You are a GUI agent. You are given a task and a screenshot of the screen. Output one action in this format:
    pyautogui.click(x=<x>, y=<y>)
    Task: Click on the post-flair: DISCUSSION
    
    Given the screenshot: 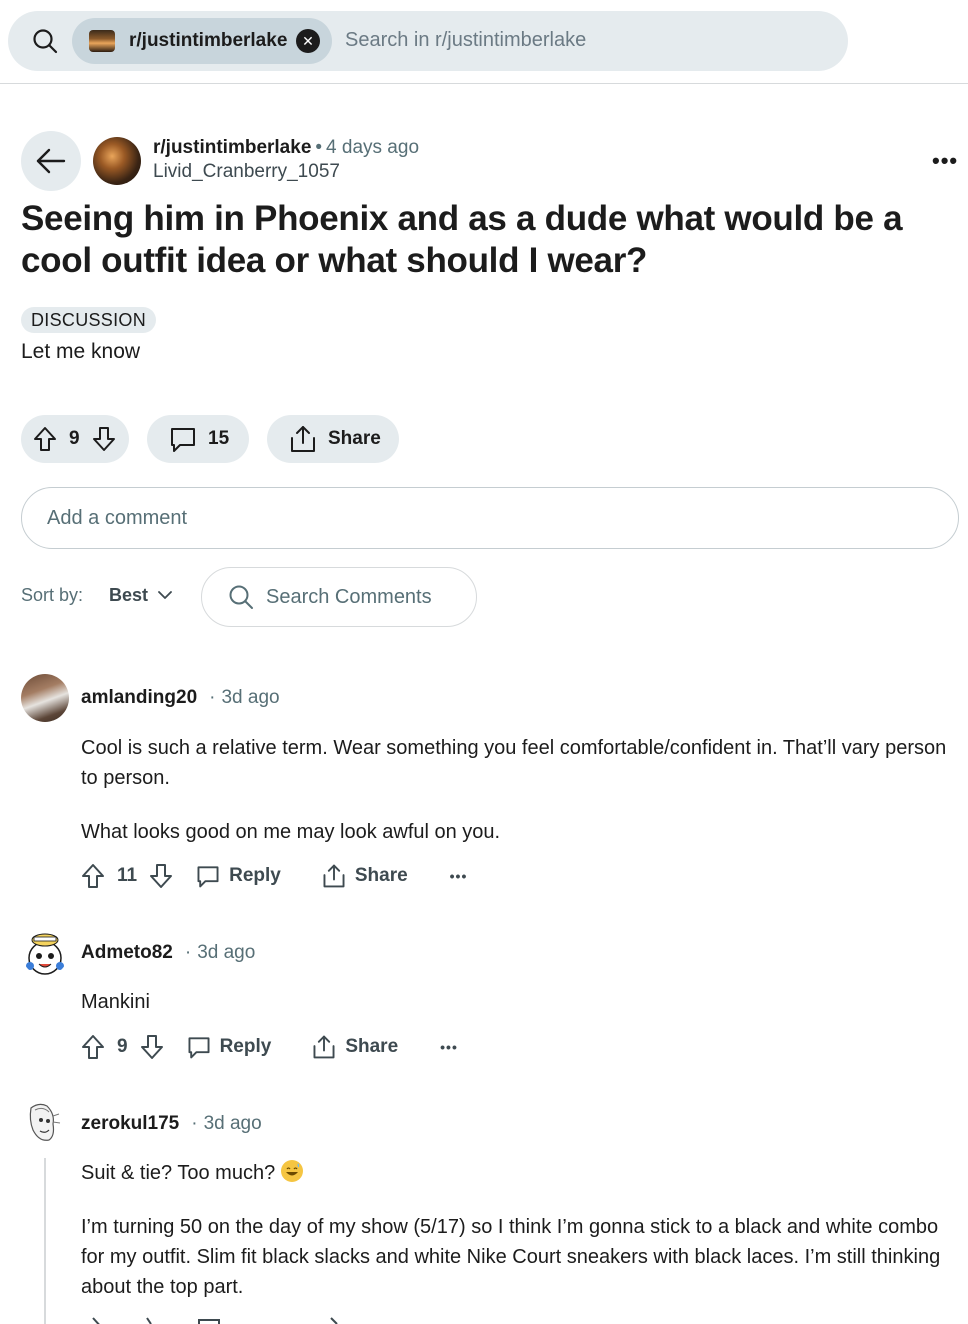 What is the action you would take?
    pyautogui.click(x=89, y=320)
    